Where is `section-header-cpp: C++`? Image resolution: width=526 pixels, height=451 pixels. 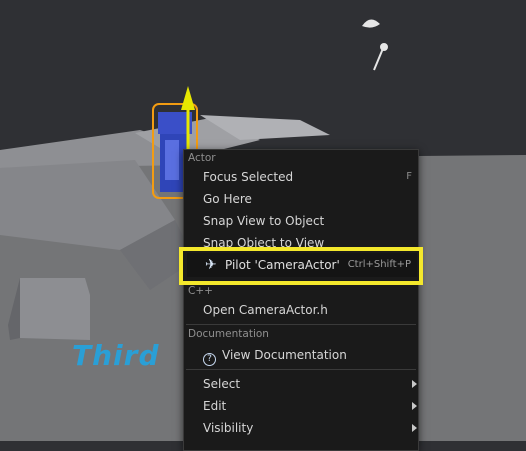
section-header-cpp: C++ is located at coordinates (200, 291).